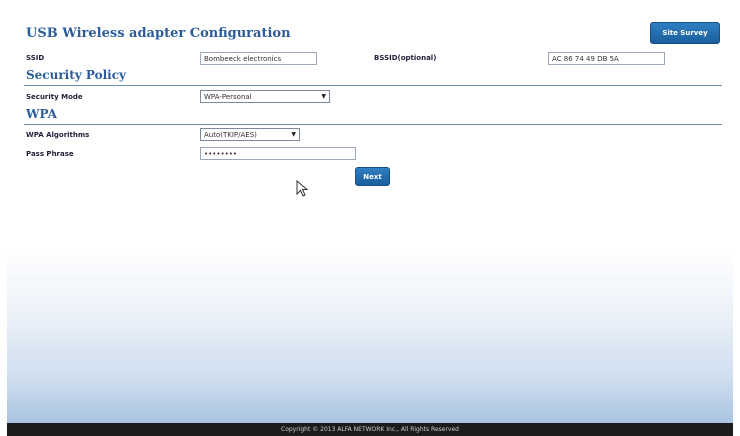  What do you see at coordinates (278, 153) in the screenshot?
I see `pass-phrase-input: ••••••••` at bounding box center [278, 153].